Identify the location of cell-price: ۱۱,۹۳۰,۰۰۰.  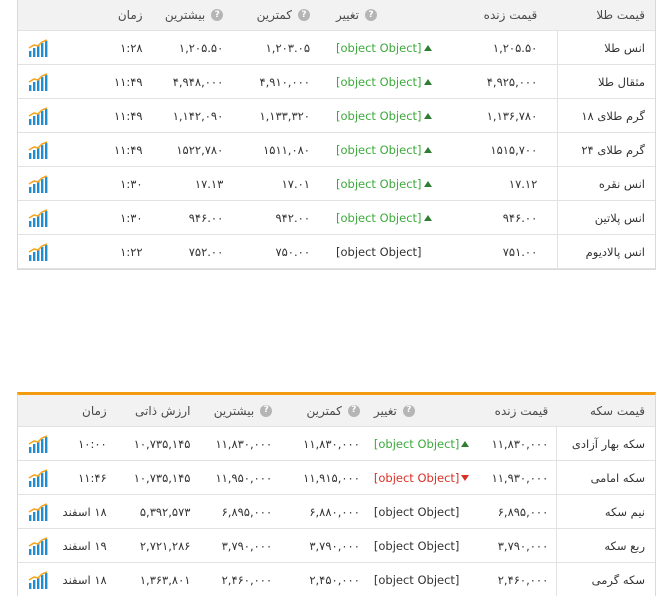
(520, 477).